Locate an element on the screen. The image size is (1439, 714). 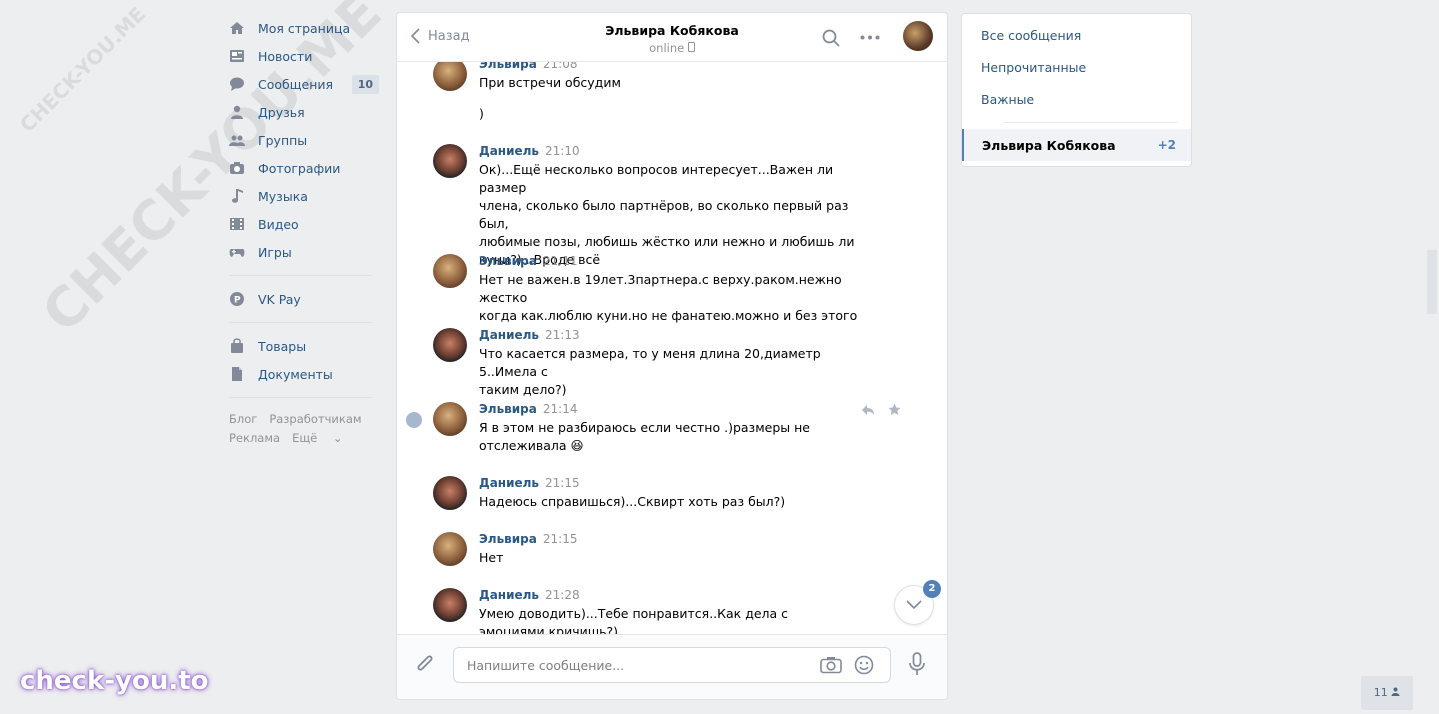
nav-label: Друзья is located at coordinates (281, 112).